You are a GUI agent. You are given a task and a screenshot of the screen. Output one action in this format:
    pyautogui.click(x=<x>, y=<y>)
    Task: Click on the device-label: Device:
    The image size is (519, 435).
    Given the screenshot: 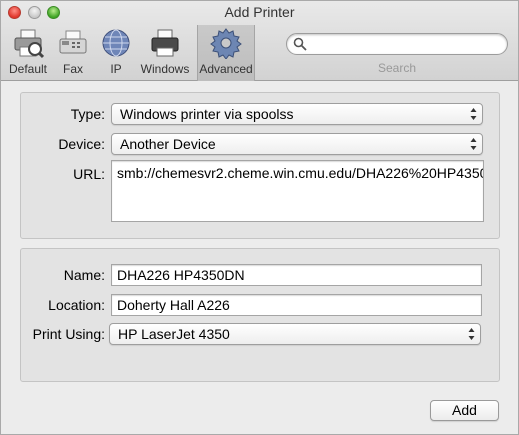 What is the action you would take?
    pyautogui.click(x=81, y=144)
    